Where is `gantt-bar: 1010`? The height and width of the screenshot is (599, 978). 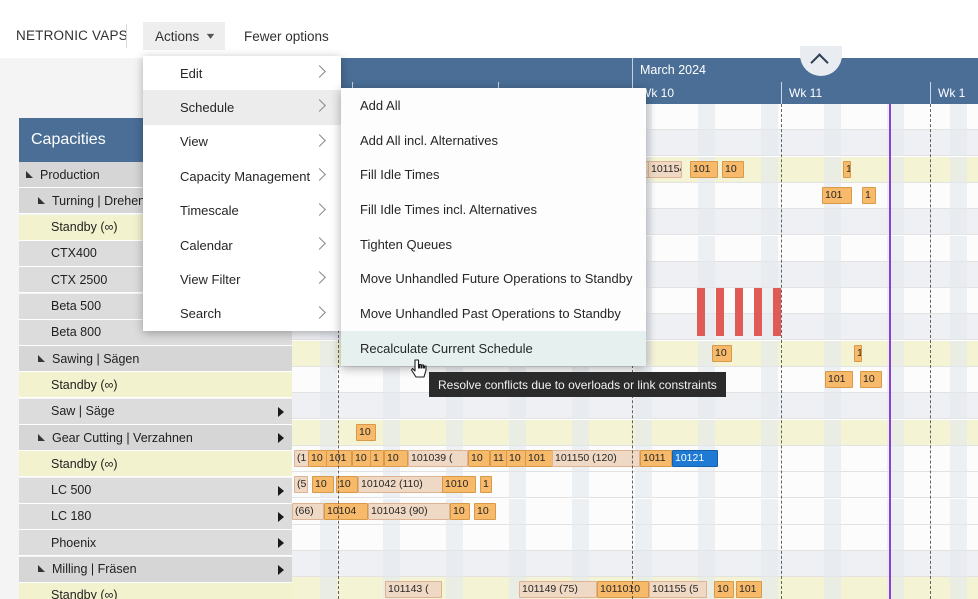
gantt-bar: 1010 is located at coordinates (459, 485).